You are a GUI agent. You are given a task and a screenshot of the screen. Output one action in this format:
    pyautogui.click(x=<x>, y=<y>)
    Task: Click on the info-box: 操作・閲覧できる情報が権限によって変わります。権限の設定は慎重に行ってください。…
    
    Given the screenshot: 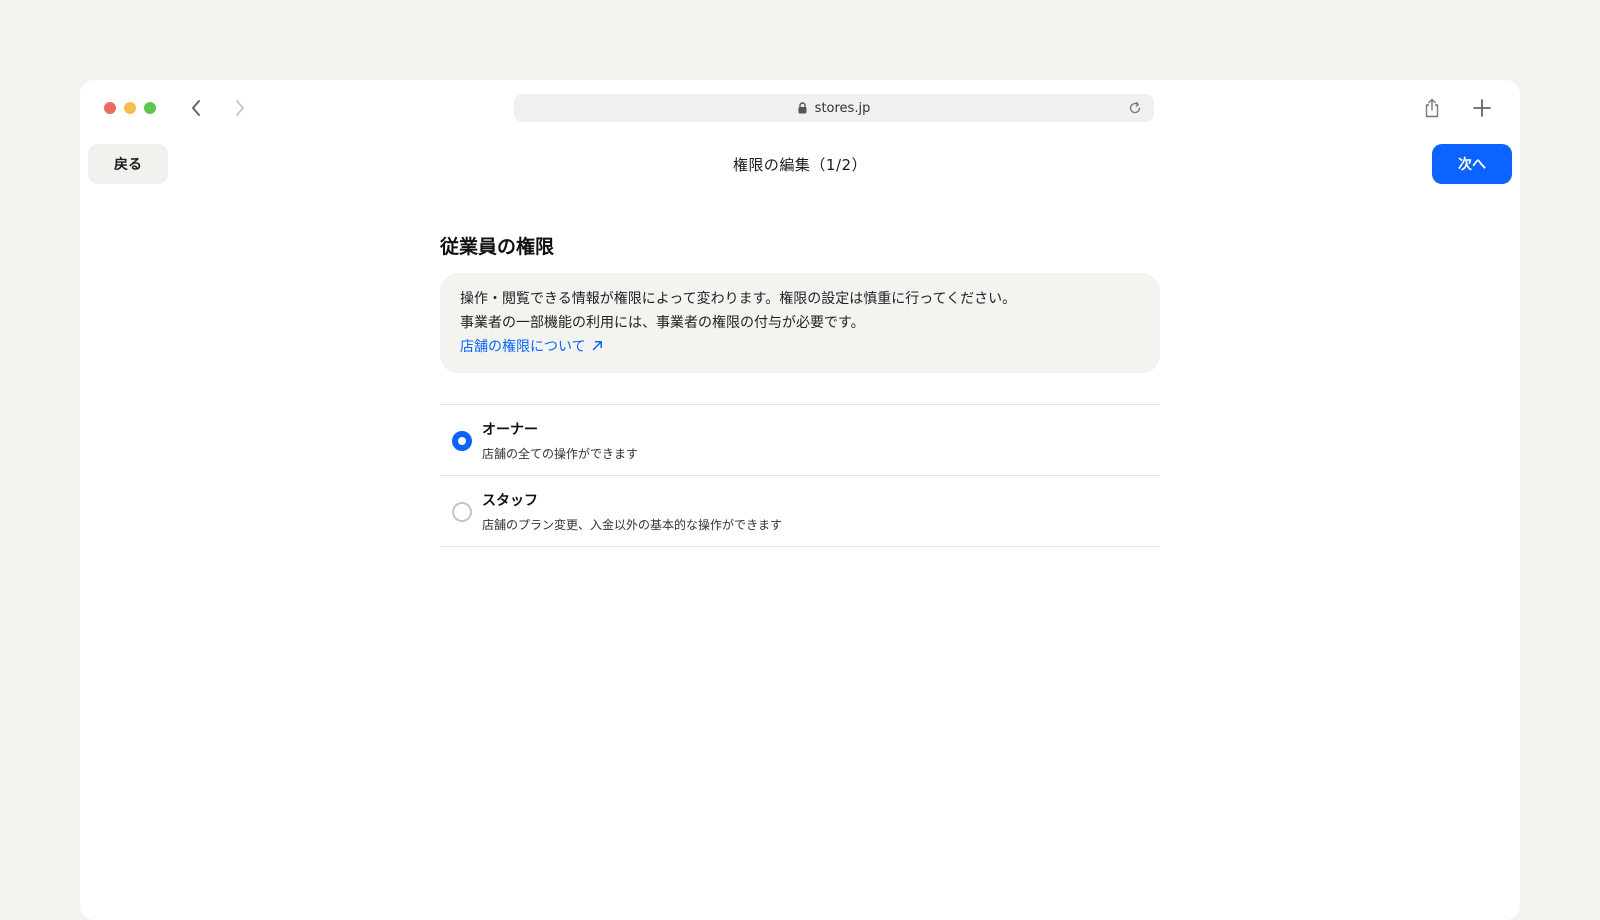 What is the action you would take?
    pyautogui.click(x=800, y=323)
    